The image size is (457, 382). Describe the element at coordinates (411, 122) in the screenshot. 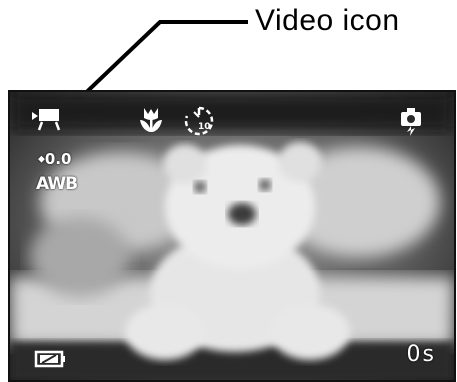

I see `flash-icon` at that location.